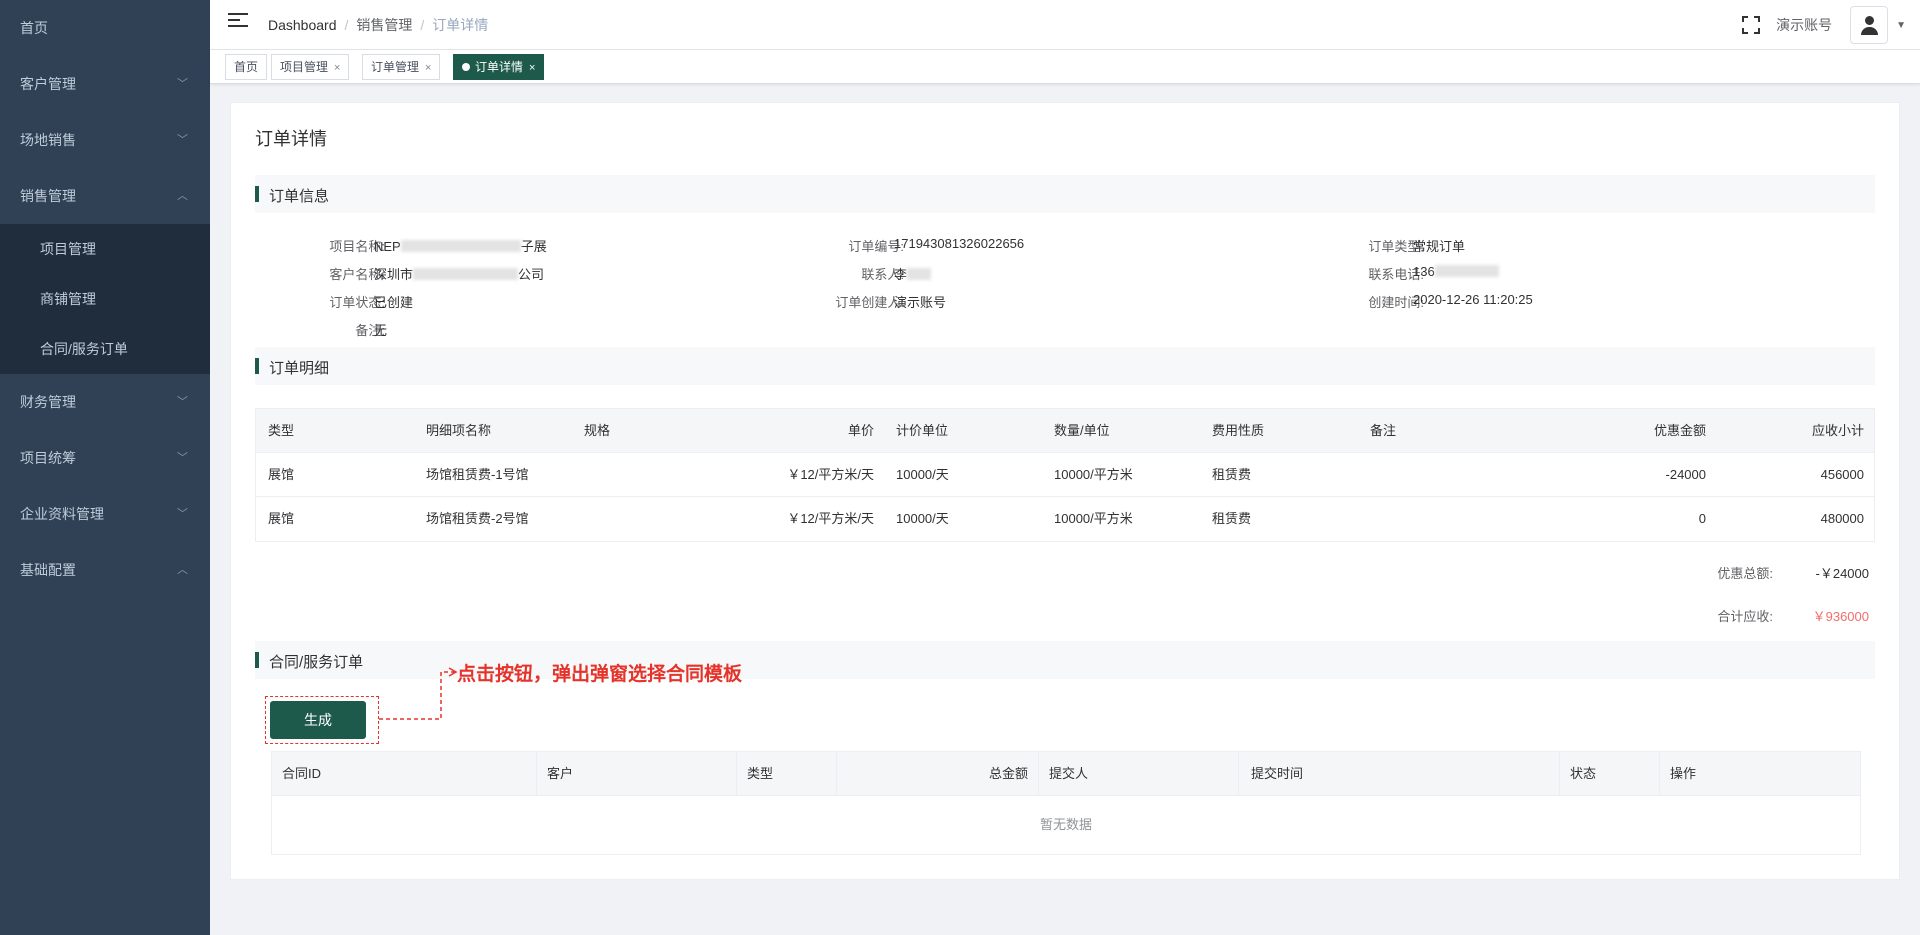  What do you see at coordinates (922, 430) in the screenshot?
I see `col-pricing-unit: 计价单位` at bounding box center [922, 430].